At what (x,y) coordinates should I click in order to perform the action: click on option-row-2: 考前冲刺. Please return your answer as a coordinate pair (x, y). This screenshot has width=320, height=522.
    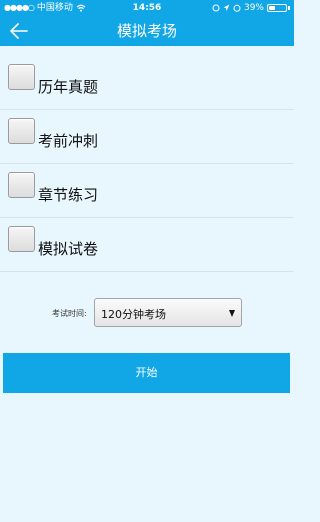
    Looking at the image, I should click on (147, 137).